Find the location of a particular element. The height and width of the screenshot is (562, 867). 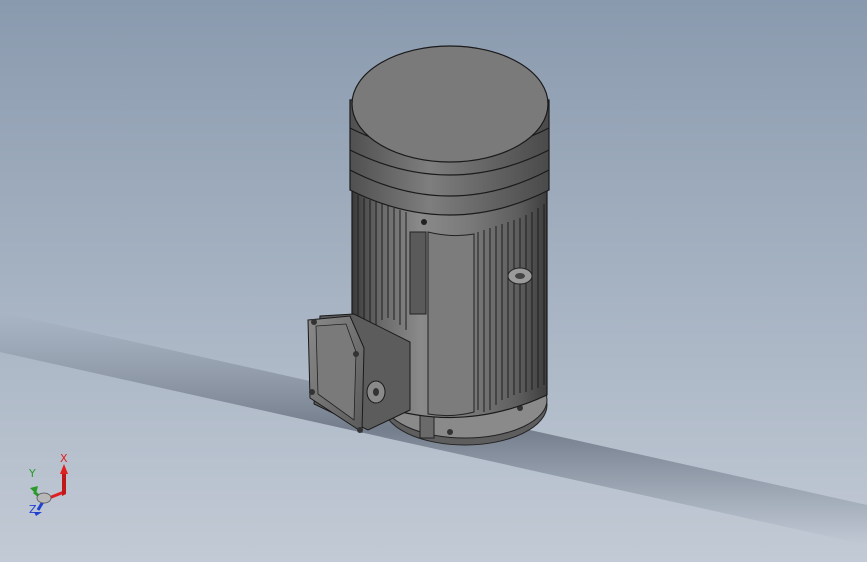

x-axis-label: X is located at coordinates (64, 458).